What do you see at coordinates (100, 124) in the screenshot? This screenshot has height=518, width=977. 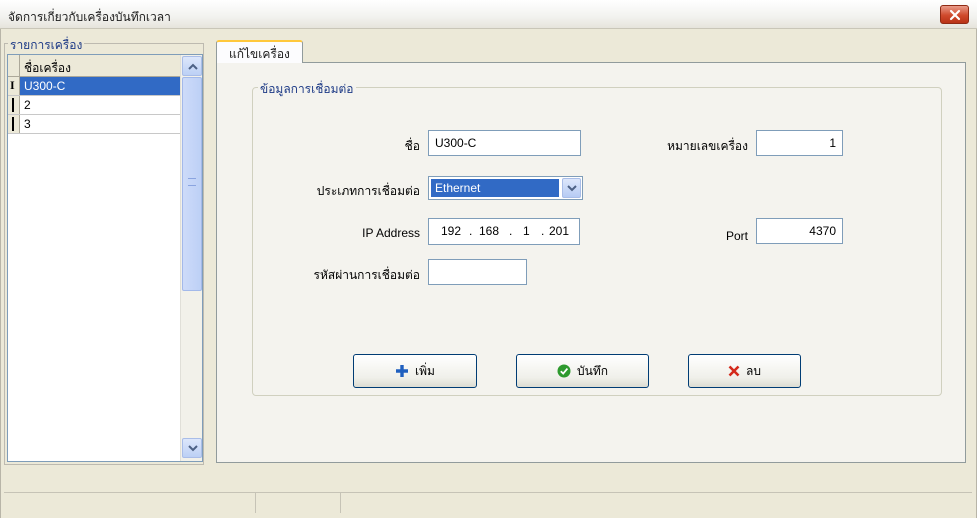 I see `device-name-cell: 3` at bounding box center [100, 124].